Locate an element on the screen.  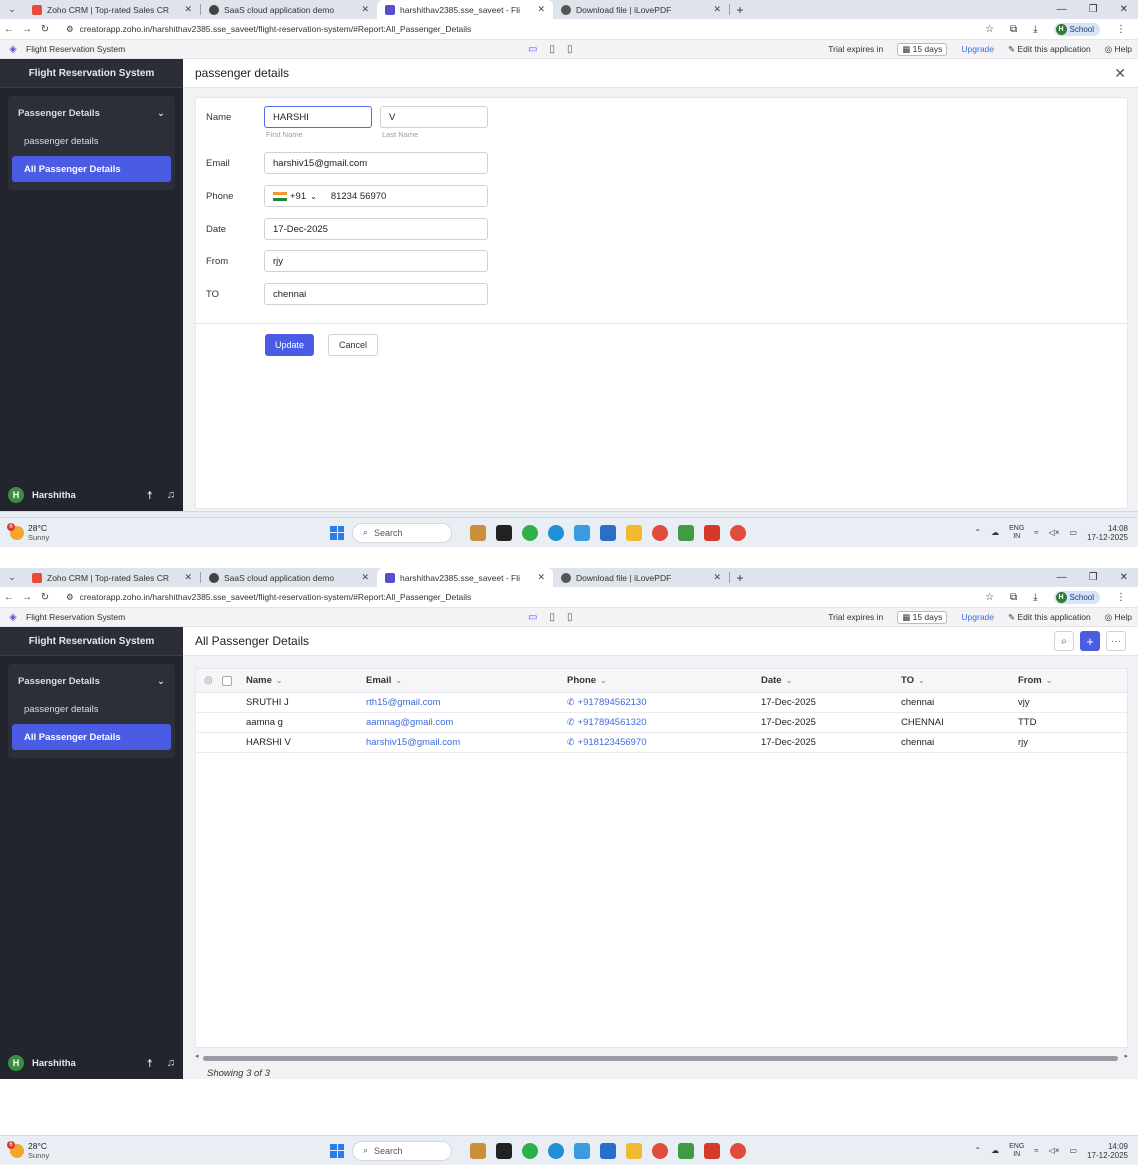
chevron-up-icon: ⌃ is located at coordinates (977, 1150).